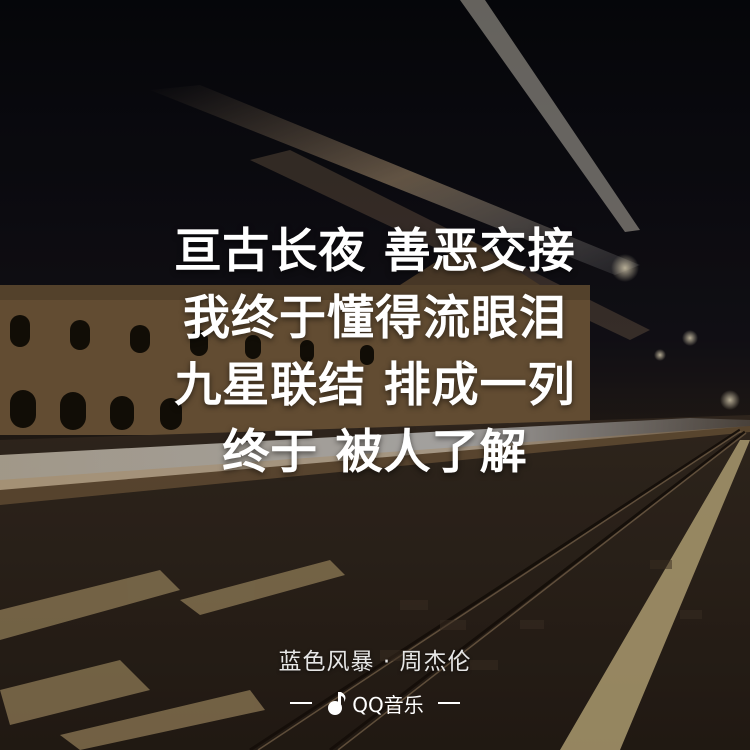 This screenshot has height=750, width=750. Describe the element at coordinates (375, 251) in the screenshot. I see `lyric-line-1: 亘古长夜 善恶交接` at that location.